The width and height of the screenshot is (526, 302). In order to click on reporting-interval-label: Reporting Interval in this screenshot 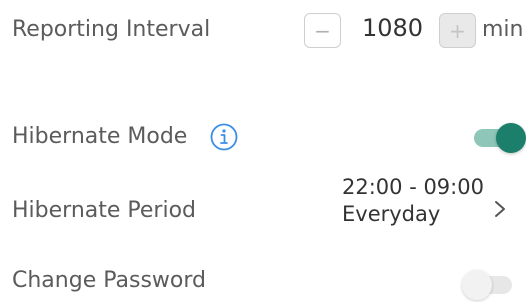, I will do `click(111, 29)`.